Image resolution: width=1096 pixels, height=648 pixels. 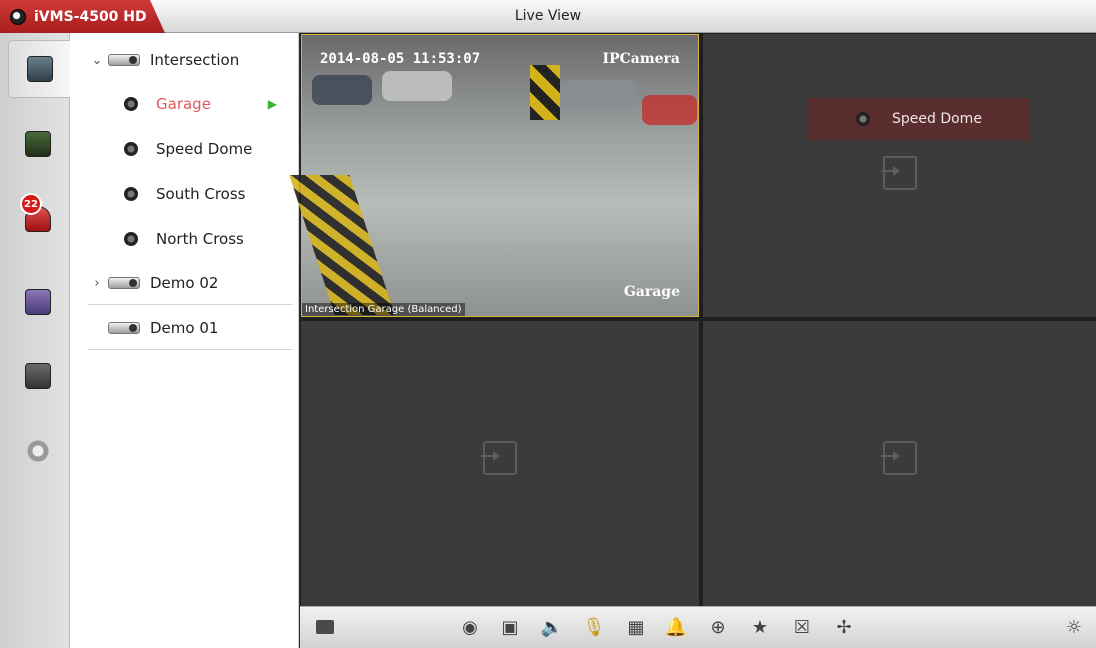 I want to click on nav-settings, so click(x=38, y=451).